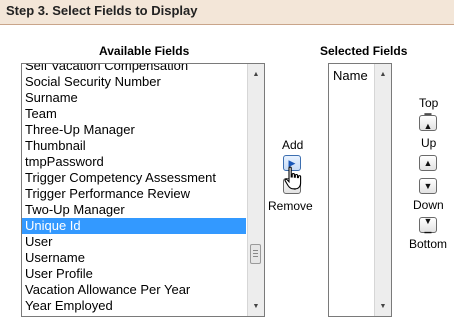  What do you see at coordinates (293, 178) in the screenshot?
I see `hand-pointer-icon` at bounding box center [293, 178].